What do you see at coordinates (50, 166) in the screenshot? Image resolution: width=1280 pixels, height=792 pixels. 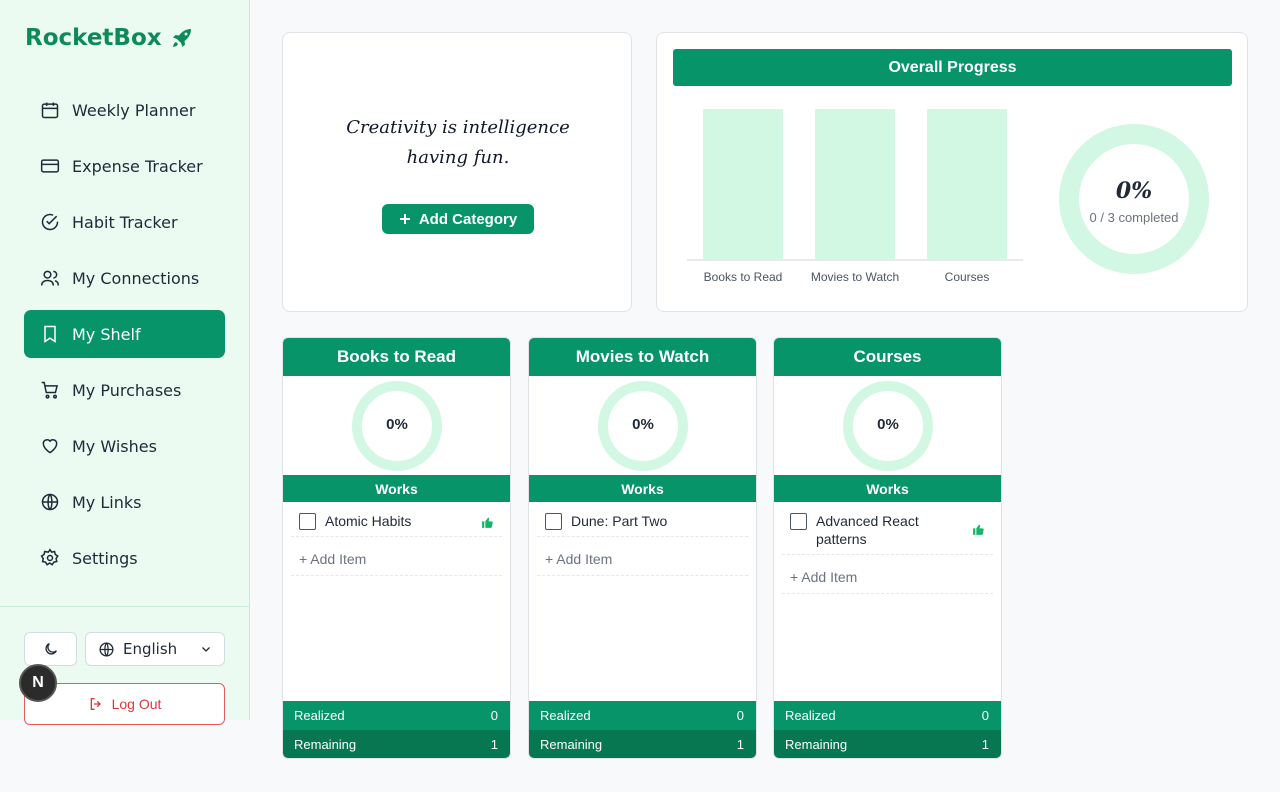 I see `credit-card-icon` at bounding box center [50, 166].